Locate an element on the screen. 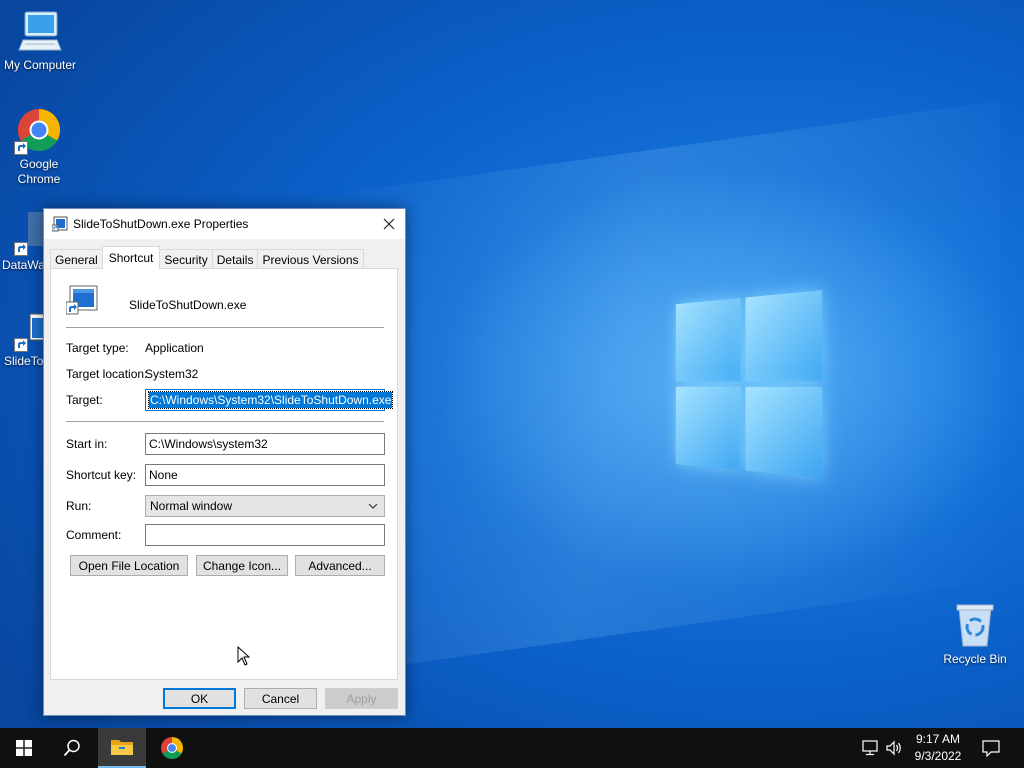  file-explorer-icon is located at coordinates (122, 747).